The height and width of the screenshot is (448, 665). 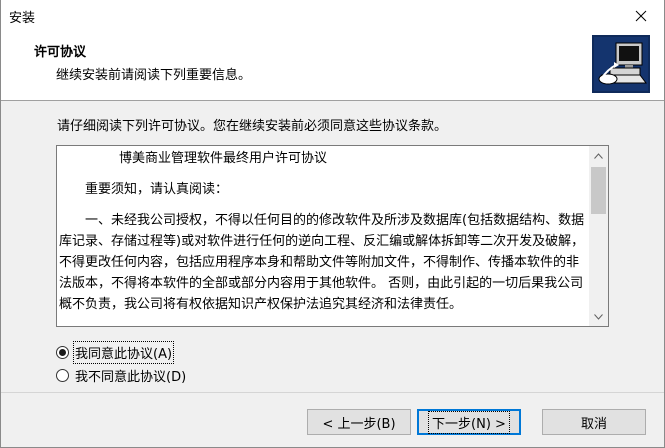 I want to click on decline-option: 我不同意此协议(D), so click(x=121, y=375).